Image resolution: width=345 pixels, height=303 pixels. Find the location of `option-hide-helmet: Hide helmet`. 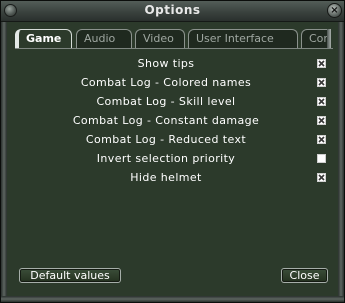

option-hide-helmet: Hide helmet is located at coordinates (174, 177).